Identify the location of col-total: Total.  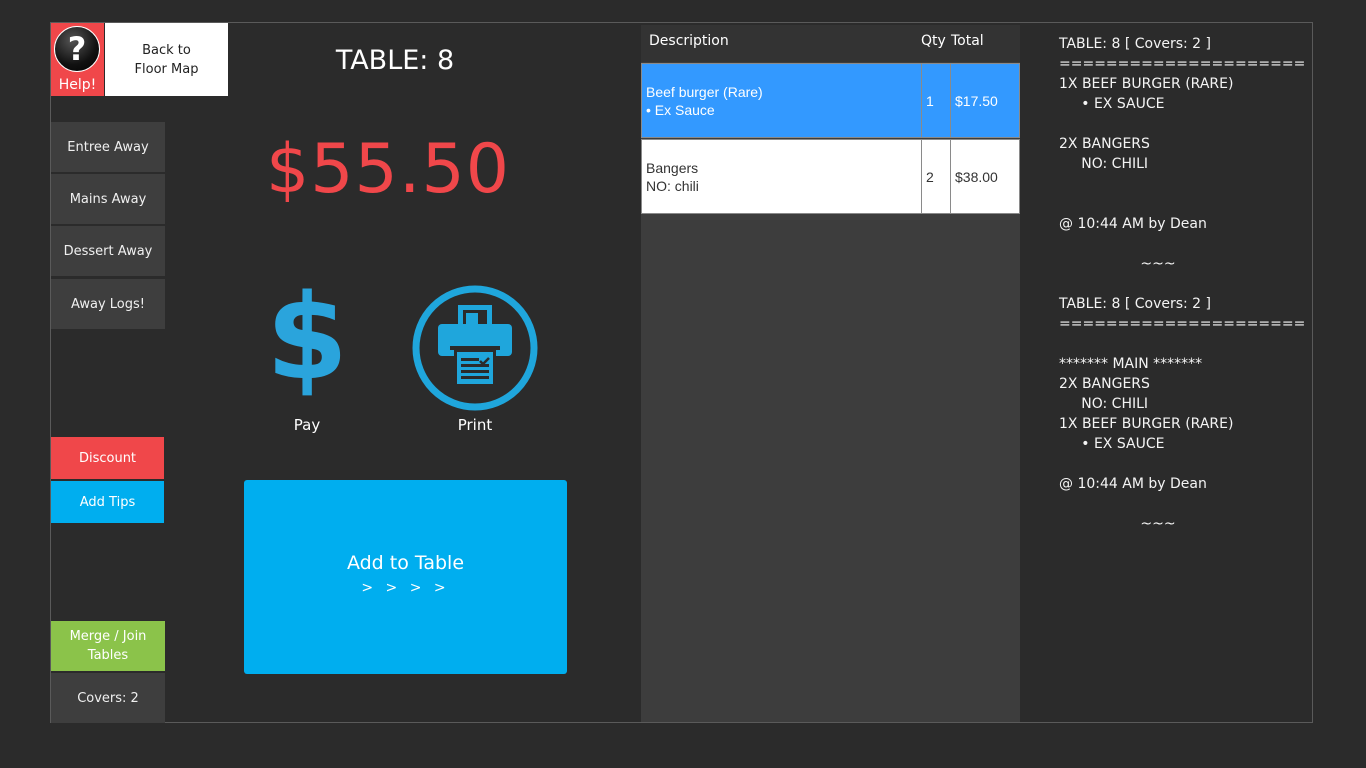
(967, 41).